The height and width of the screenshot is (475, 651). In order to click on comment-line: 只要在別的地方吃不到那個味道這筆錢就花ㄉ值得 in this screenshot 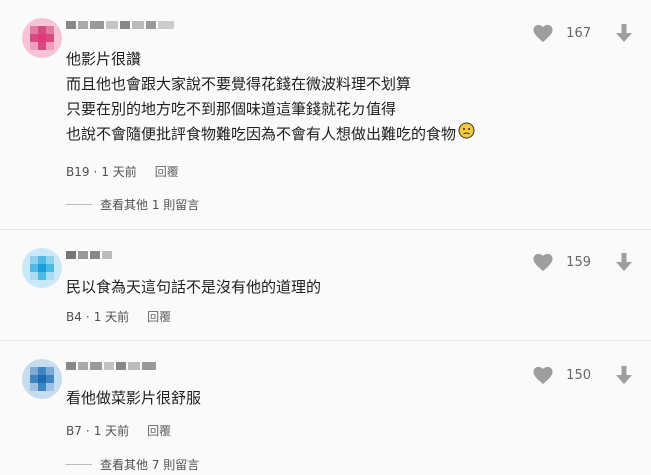, I will do `click(231, 109)`.